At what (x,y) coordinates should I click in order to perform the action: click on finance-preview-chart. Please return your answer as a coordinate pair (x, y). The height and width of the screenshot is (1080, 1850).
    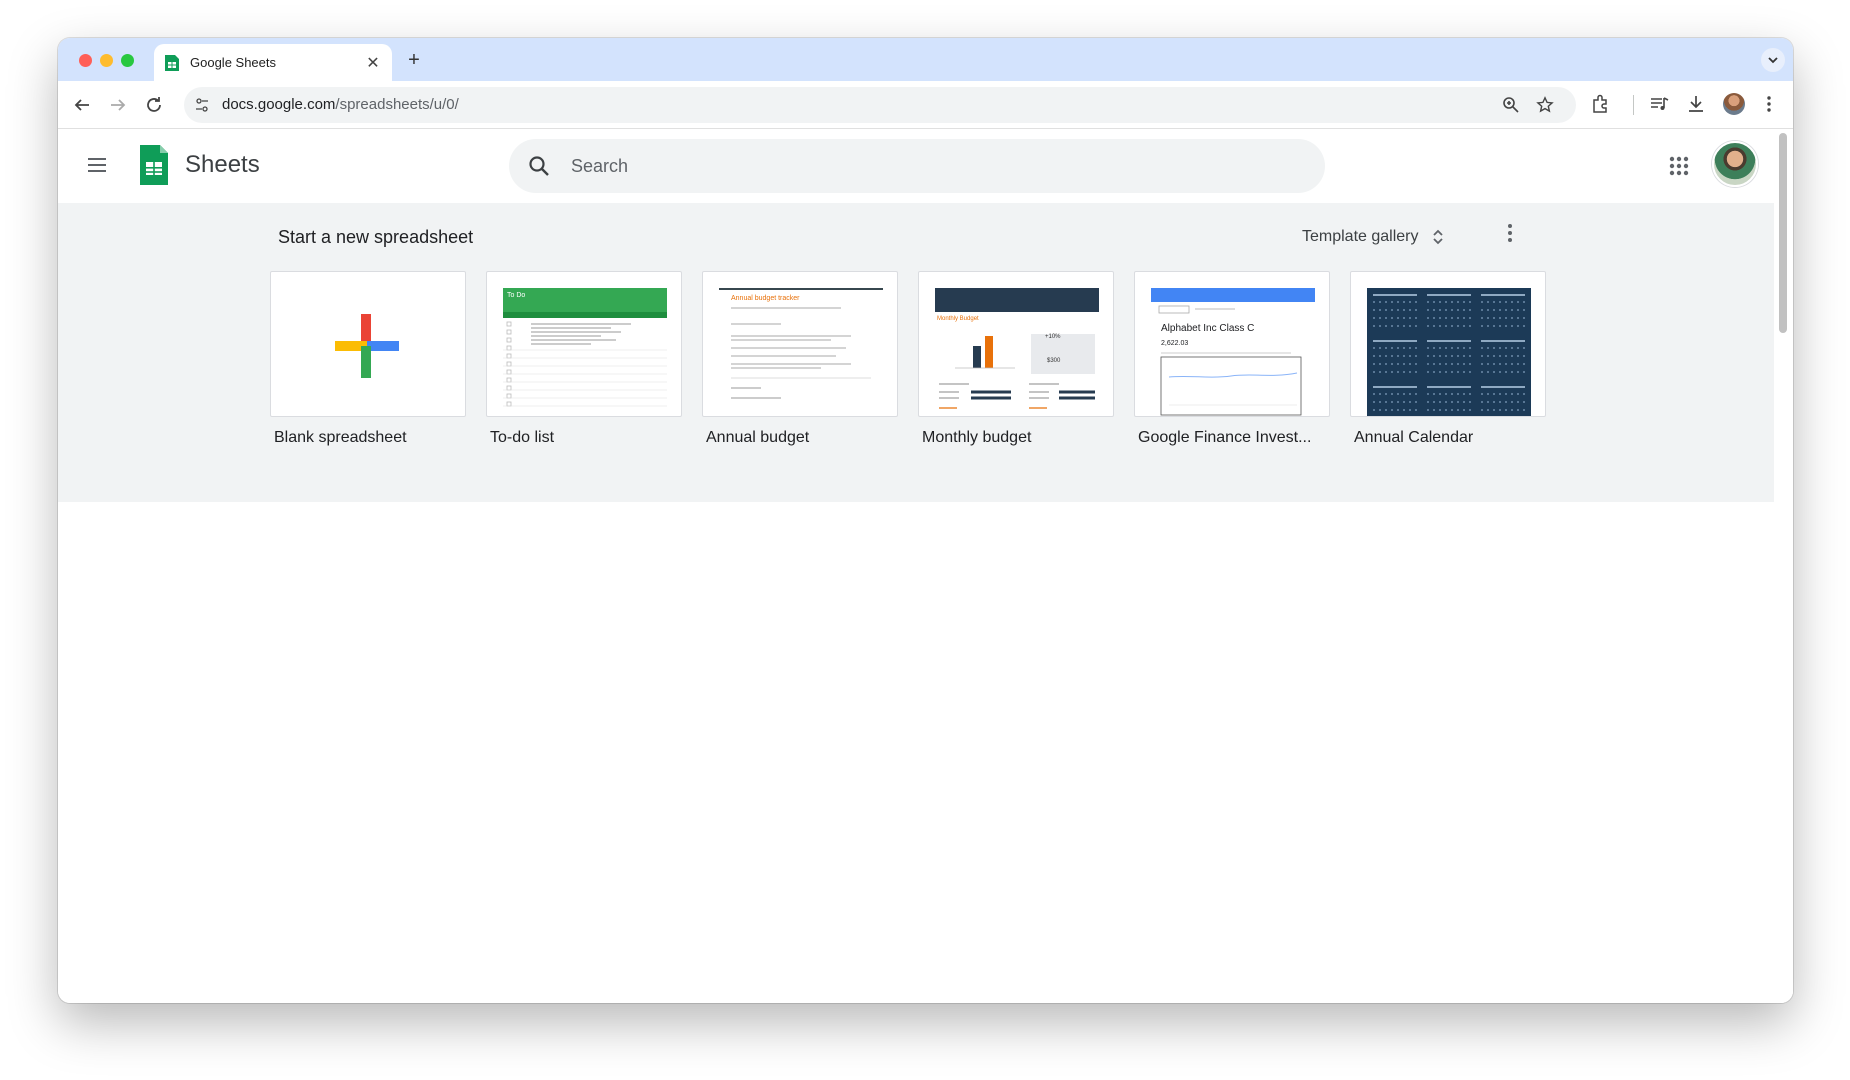
    Looking at the image, I should click on (1231, 384).